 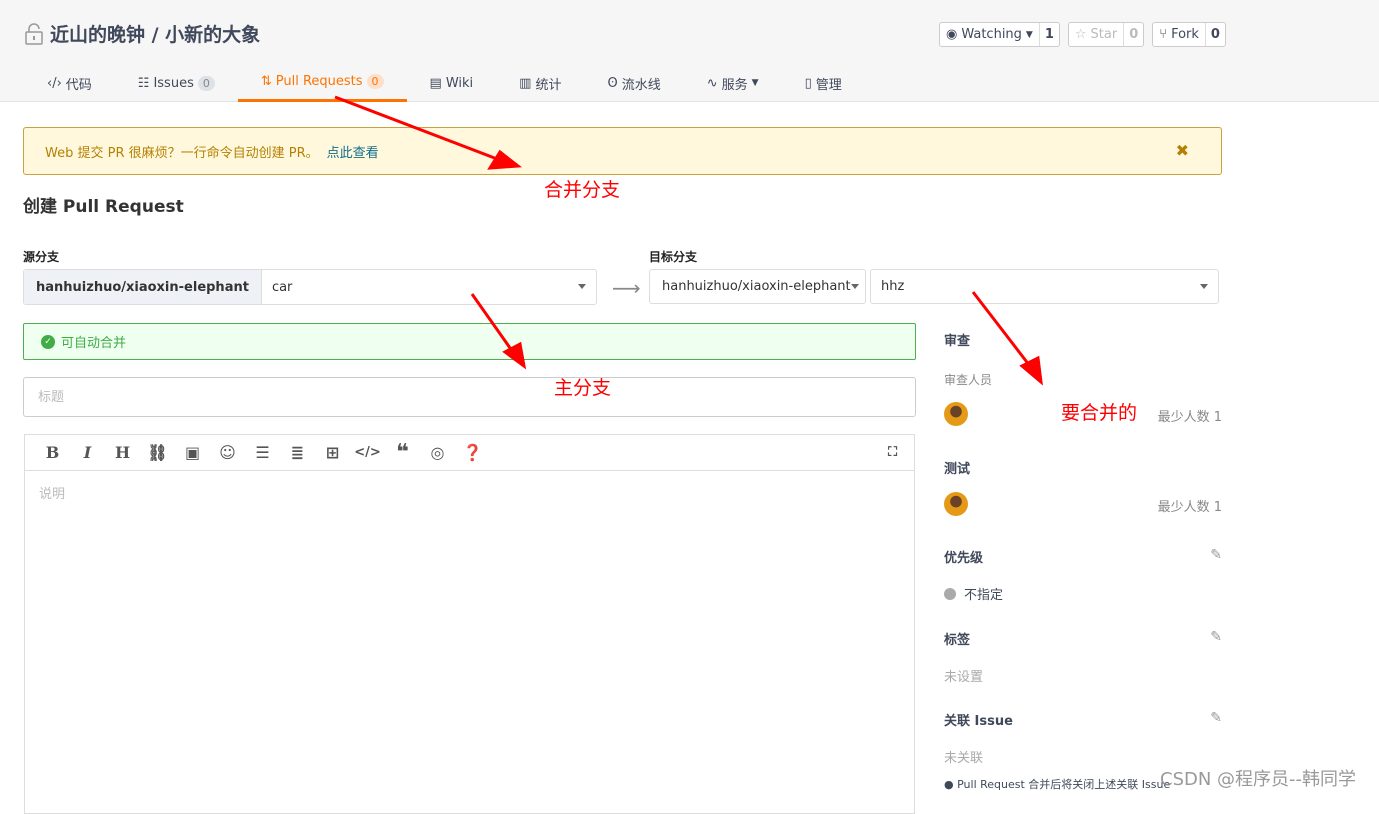 I want to click on annotation-arrowhead, so click(x=505, y=159).